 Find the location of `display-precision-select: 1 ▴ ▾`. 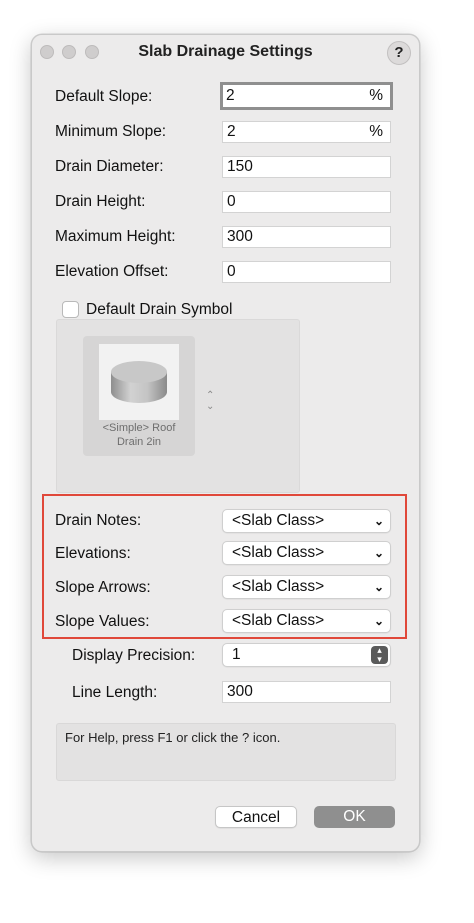

display-precision-select: 1 ▴ ▾ is located at coordinates (306, 655).